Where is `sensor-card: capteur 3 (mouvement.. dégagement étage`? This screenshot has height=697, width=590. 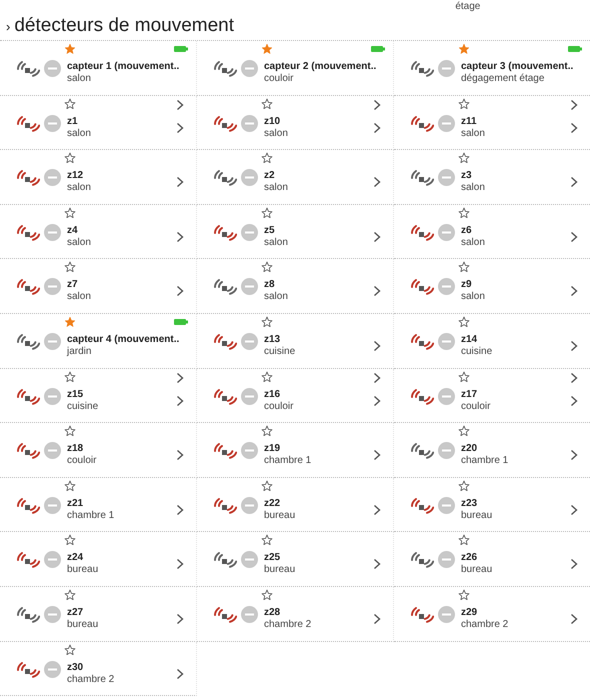
sensor-card: capteur 3 (mouvement.. dégagement étage is located at coordinates (492, 68).